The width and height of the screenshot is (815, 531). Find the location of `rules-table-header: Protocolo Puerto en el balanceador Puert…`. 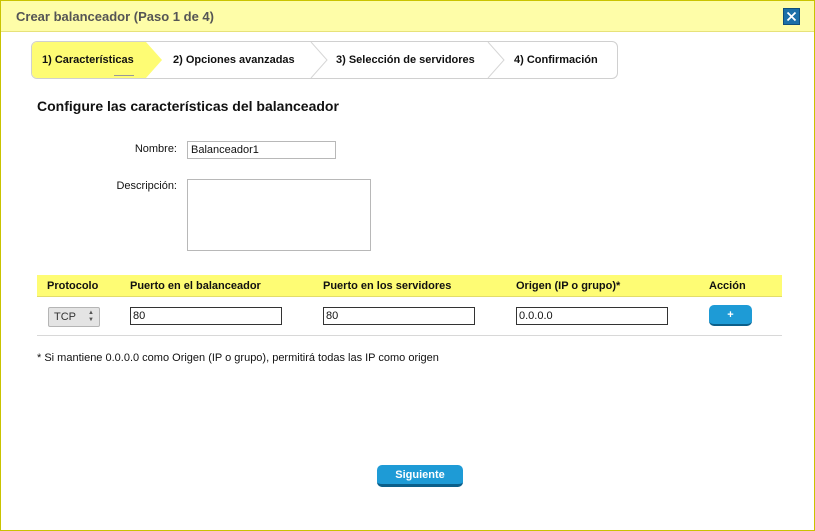

rules-table-header: Protocolo Puerto en el balanceador Puert… is located at coordinates (409, 286).